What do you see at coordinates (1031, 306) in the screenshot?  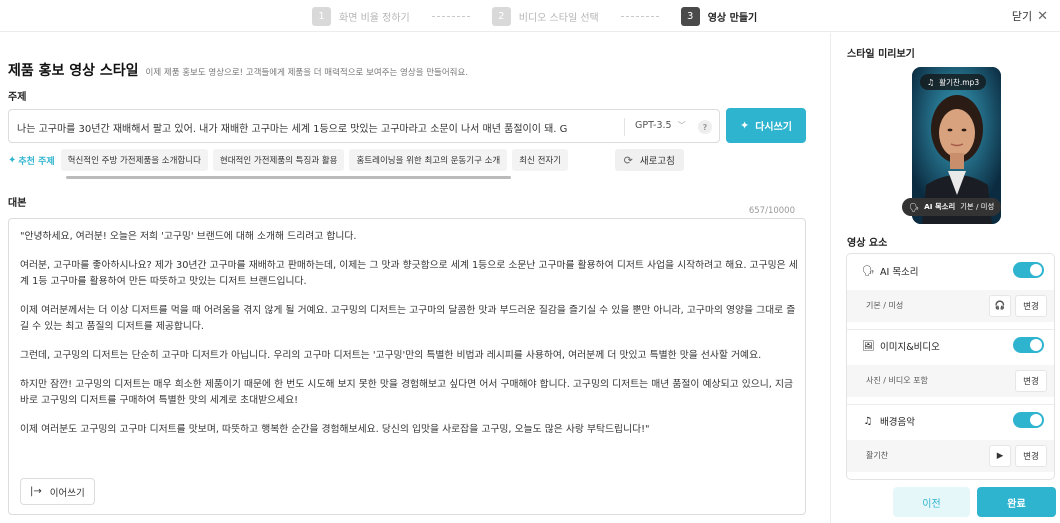 I see `change-voice-button: 변경` at bounding box center [1031, 306].